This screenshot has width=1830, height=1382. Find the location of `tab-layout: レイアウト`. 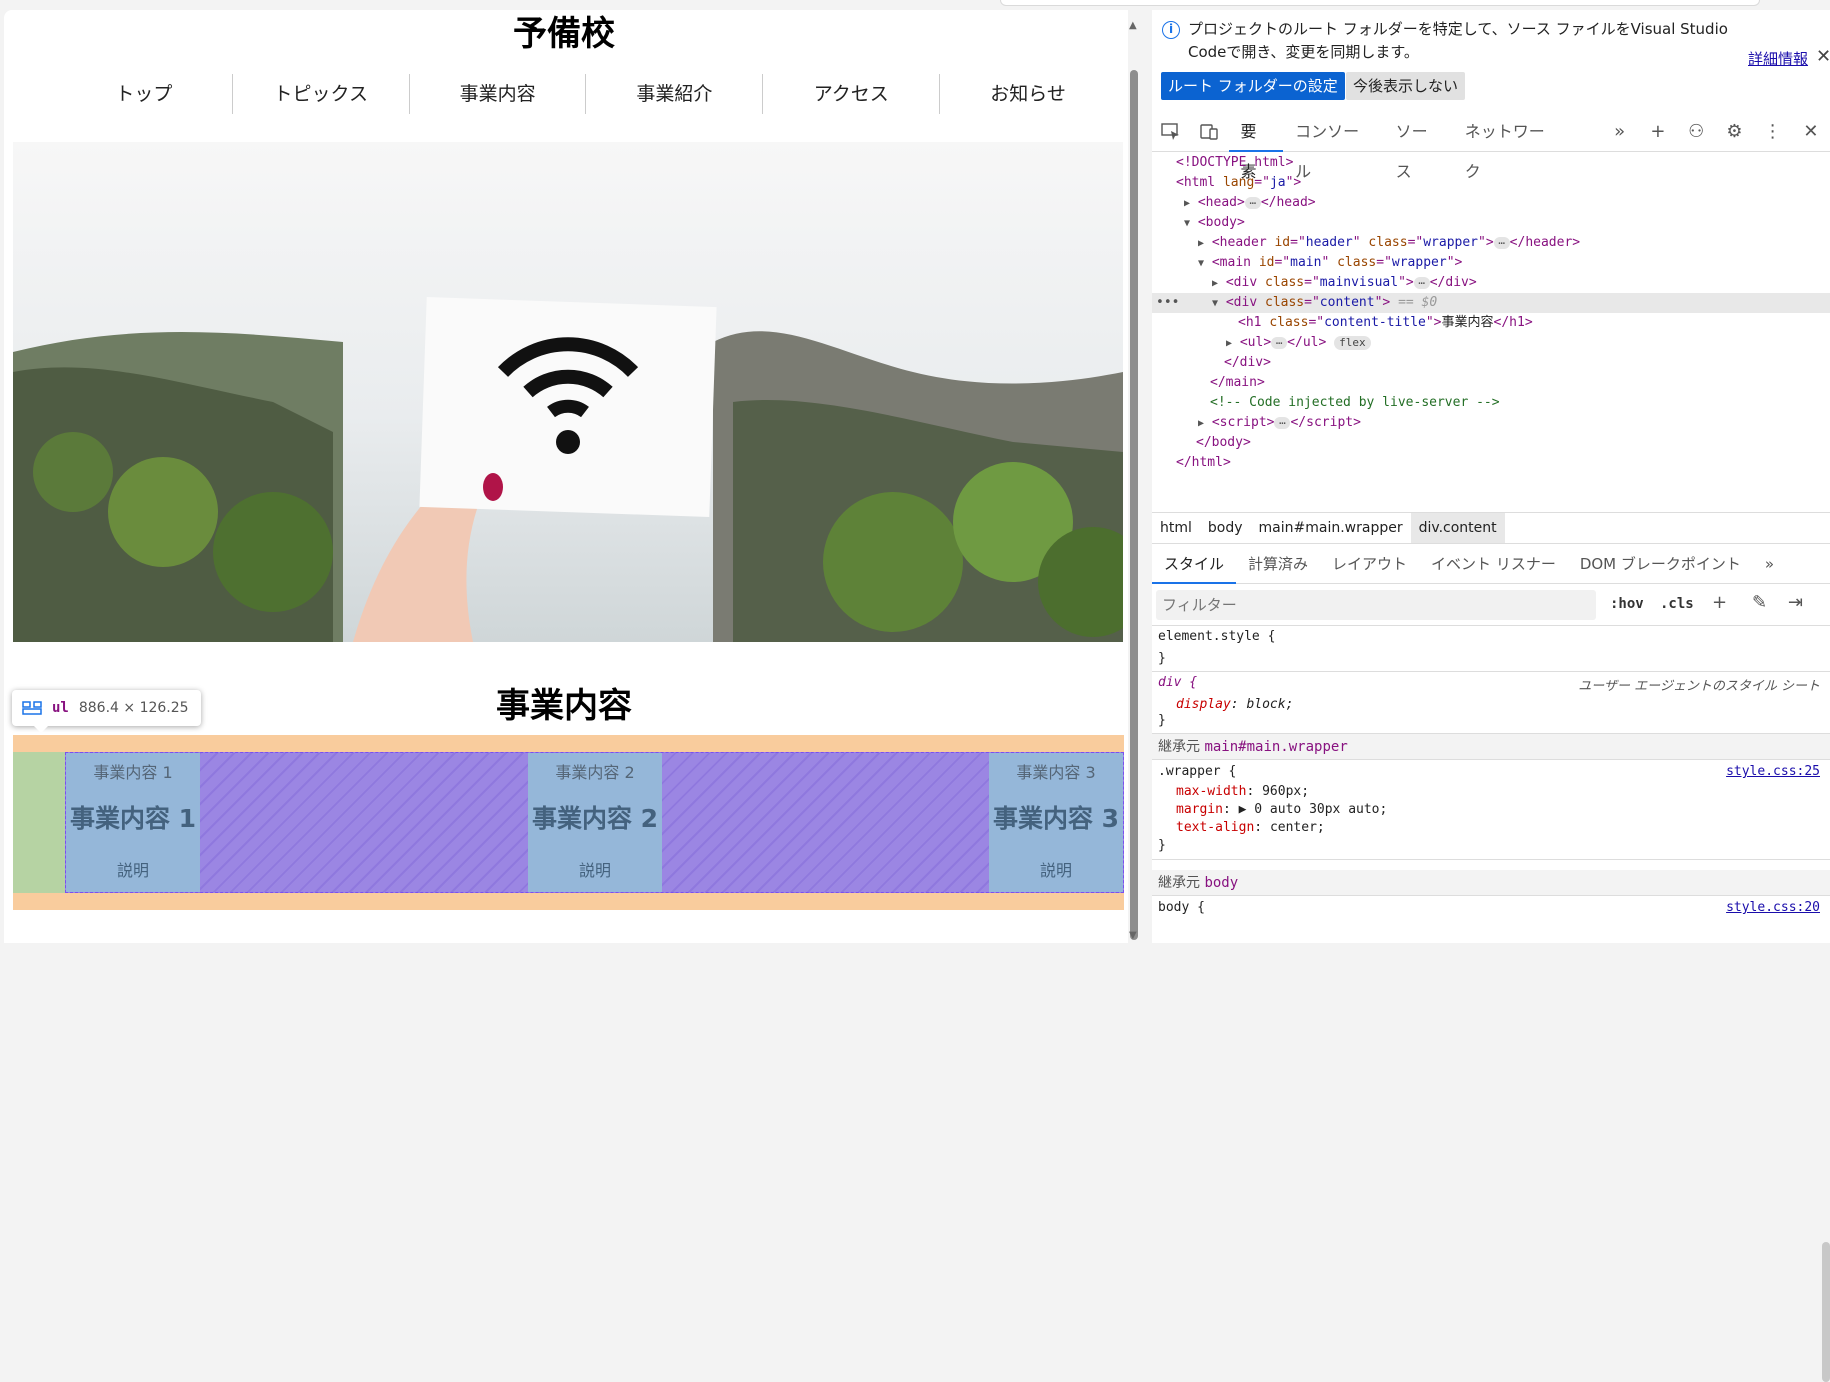

tab-layout: レイアウト is located at coordinates (1369, 564).